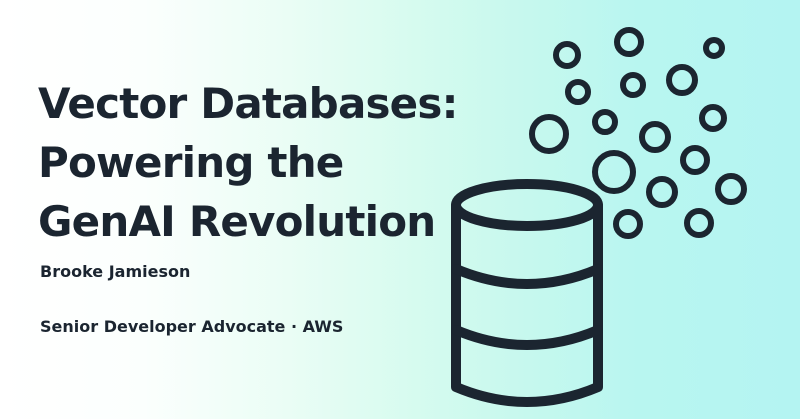 The width and height of the screenshot is (800, 419). What do you see at coordinates (638, 133) in the screenshot?
I see `vector-embedding-circles-icon` at bounding box center [638, 133].